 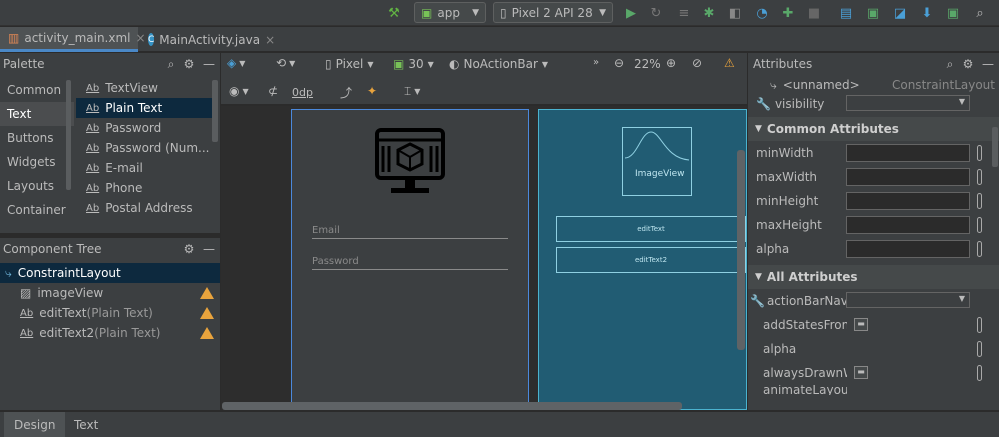 I want to click on common-attributes-section: ▼ Common Attributes, so click(x=873, y=129).